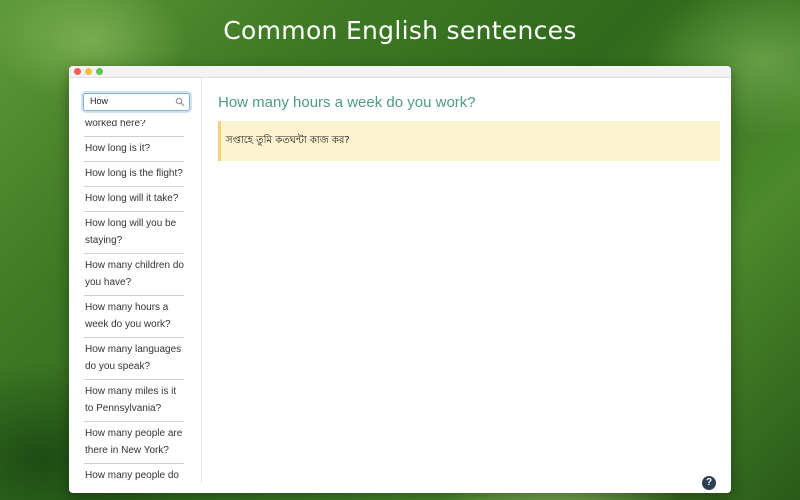 The height and width of the screenshot is (500, 800). Describe the element at coordinates (134, 149) in the screenshot. I see `list-item: How long is it?` at that location.